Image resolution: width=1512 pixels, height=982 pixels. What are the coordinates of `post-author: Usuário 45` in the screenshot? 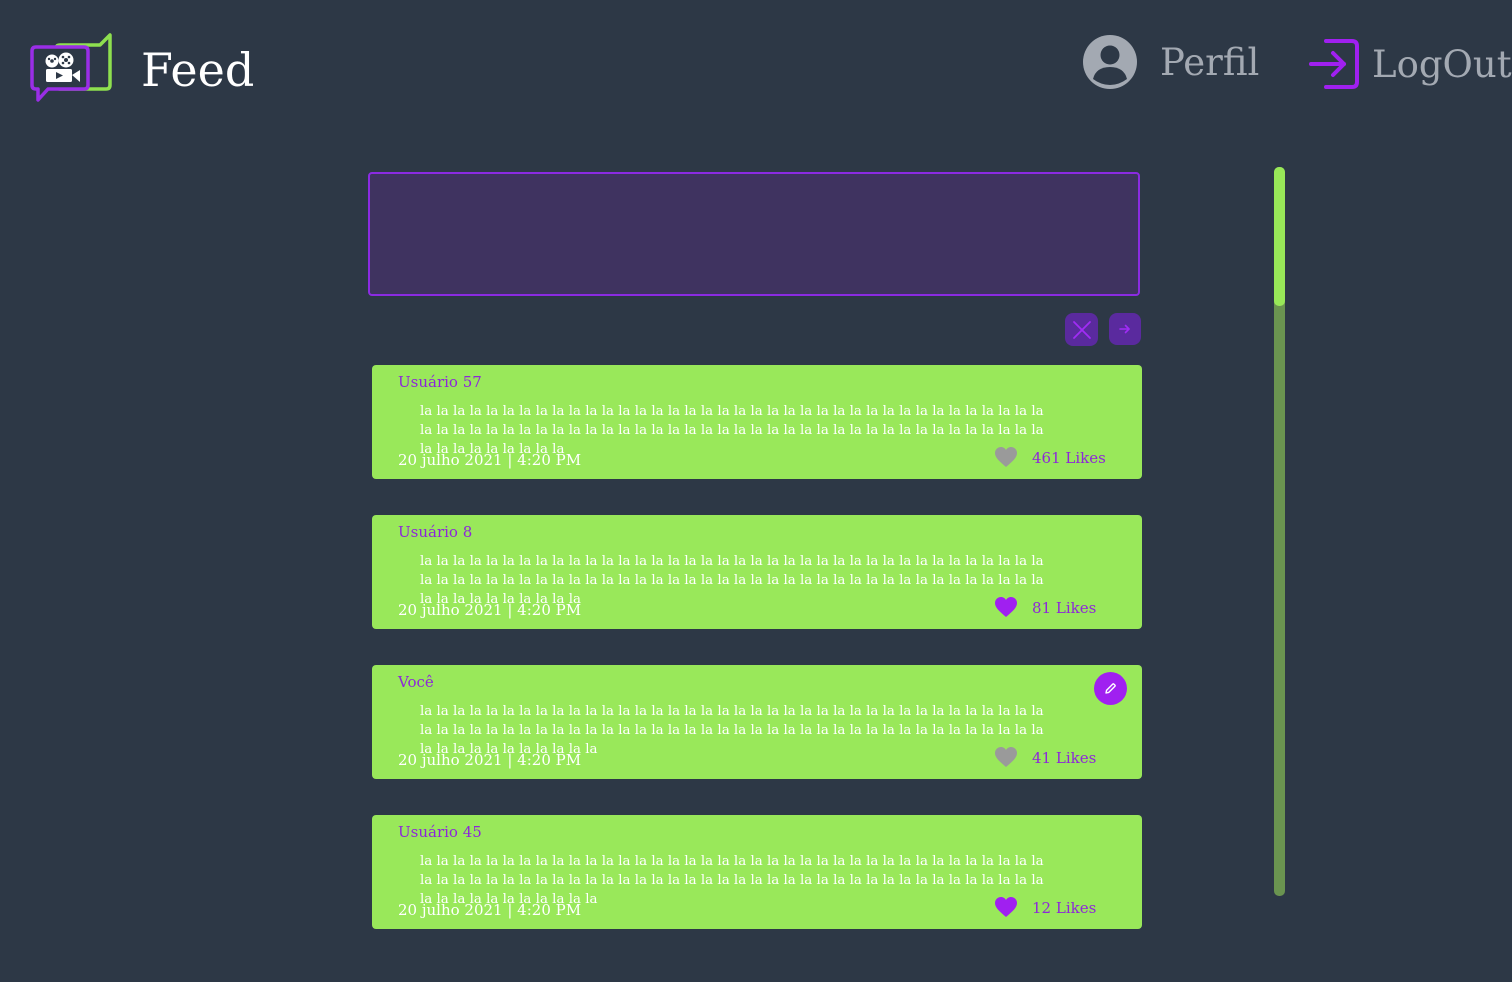 It's located at (440, 832).